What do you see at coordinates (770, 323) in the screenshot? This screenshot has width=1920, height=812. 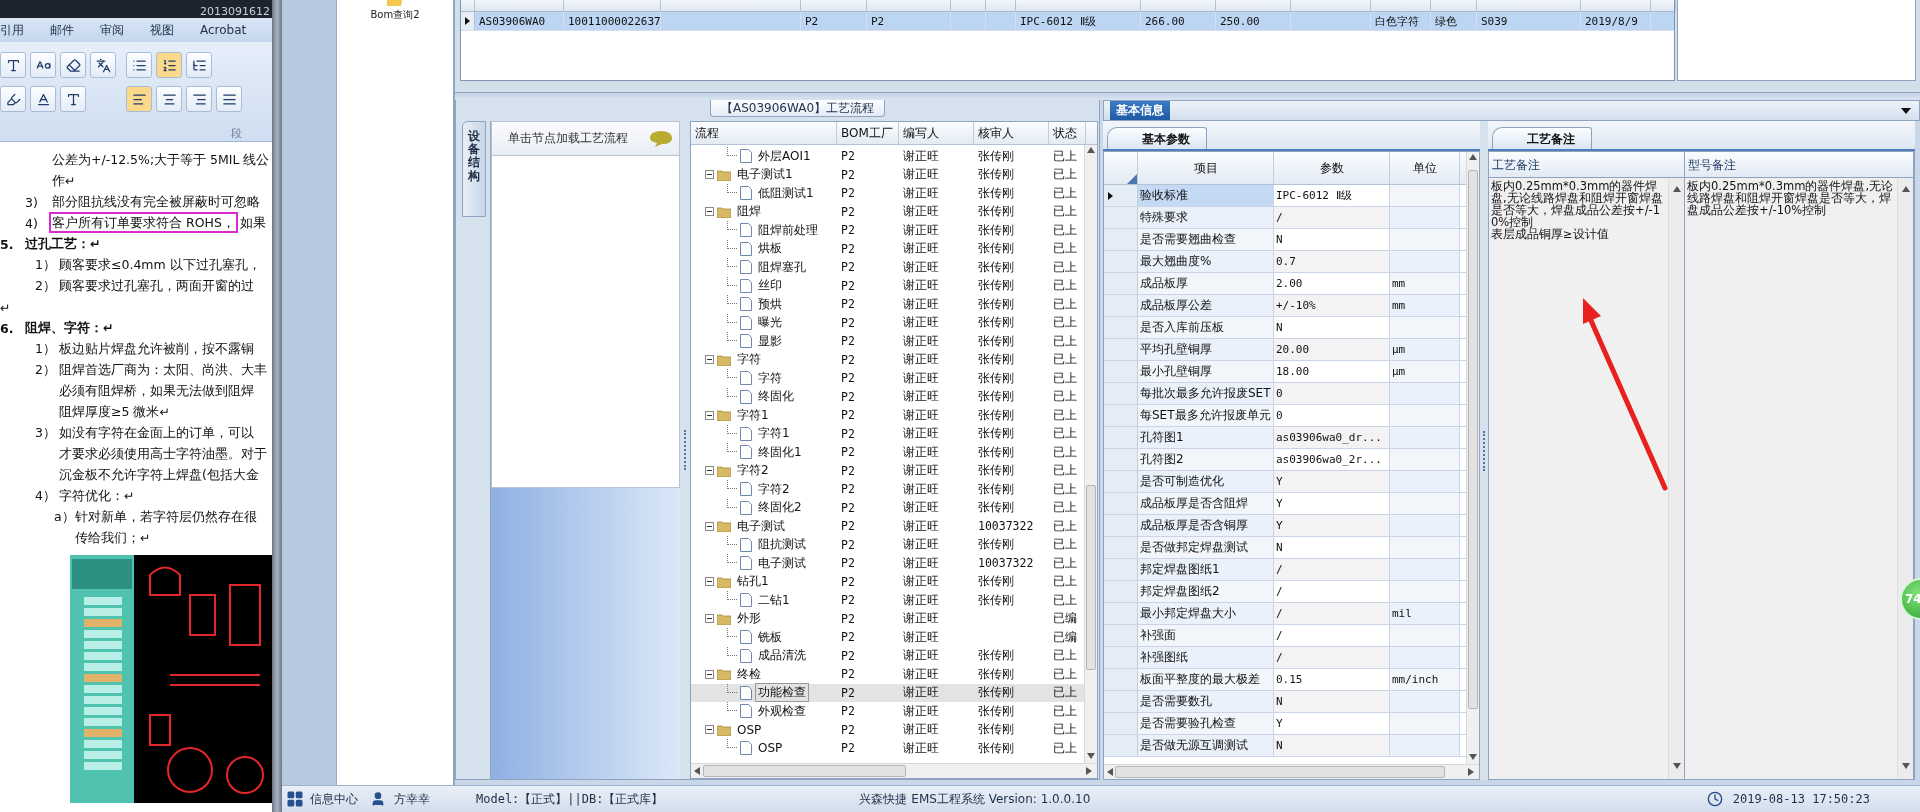 I see `tree-node: 曝光` at bounding box center [770, 323].